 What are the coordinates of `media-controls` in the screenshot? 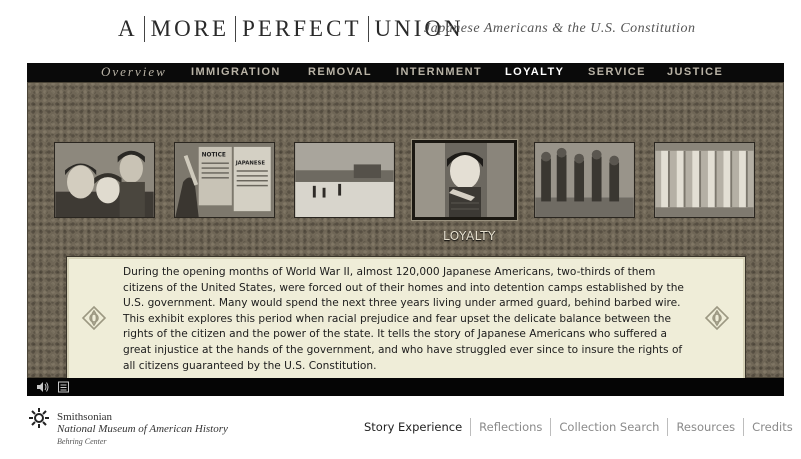 It's located at (405, 387).